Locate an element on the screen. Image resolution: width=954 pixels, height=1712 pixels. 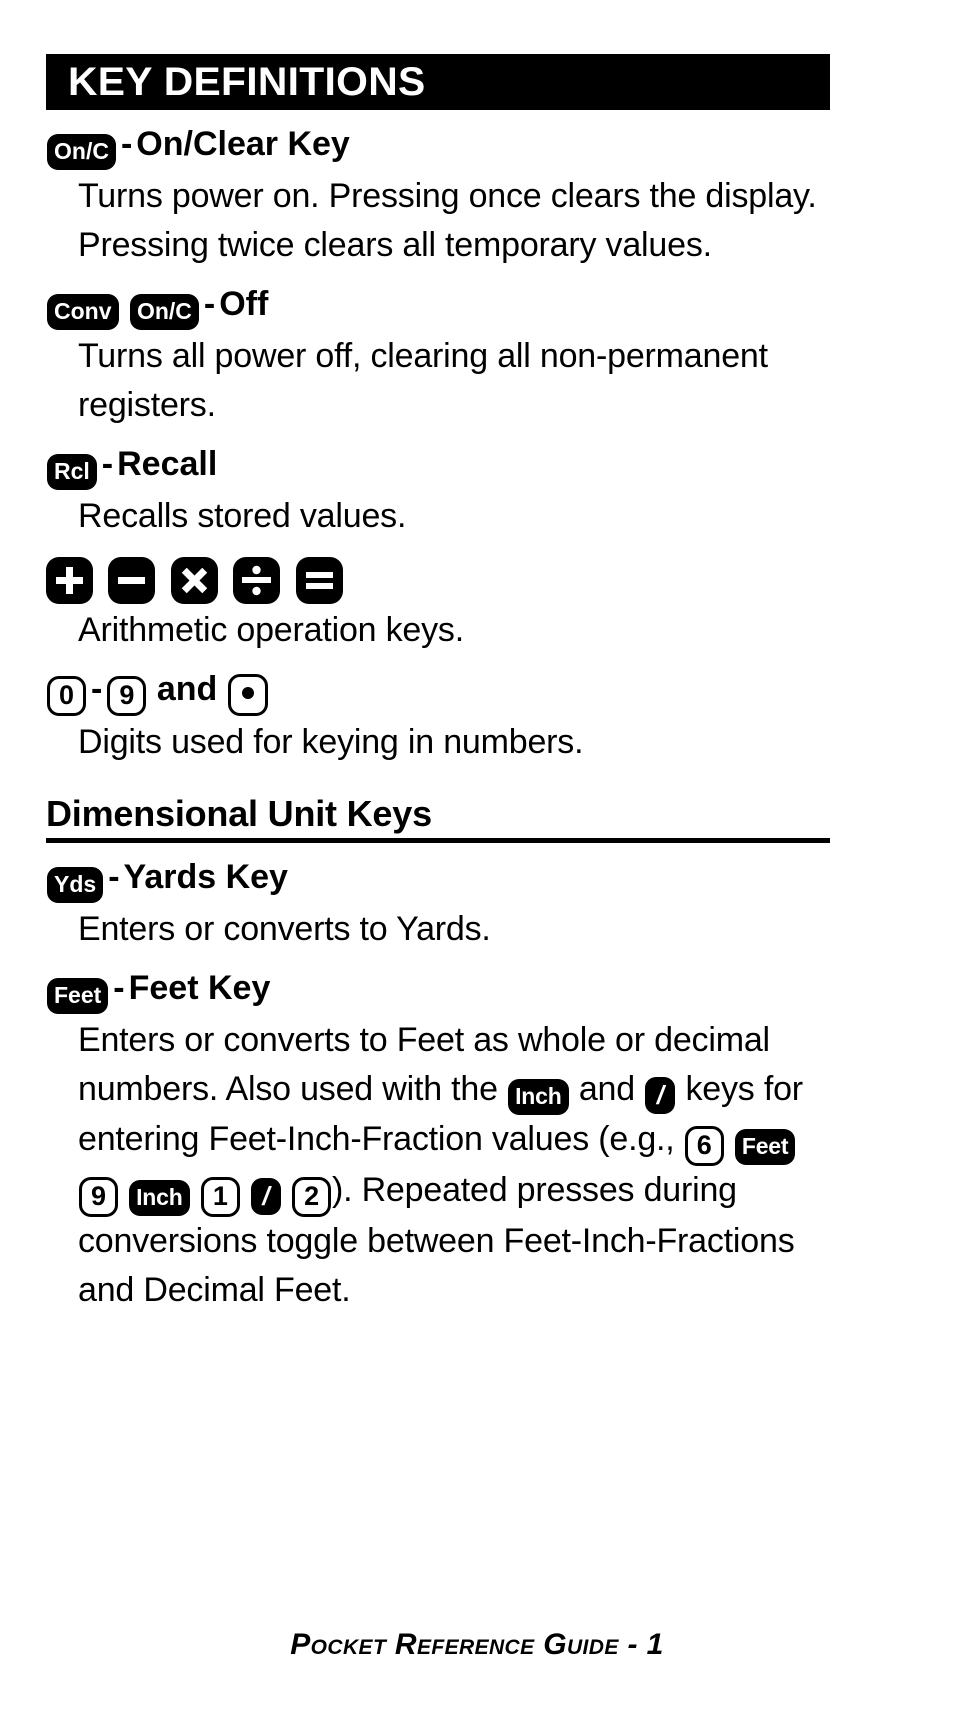
entry-off-header: Conv On/C - Off is located at coordinates (438, 307).